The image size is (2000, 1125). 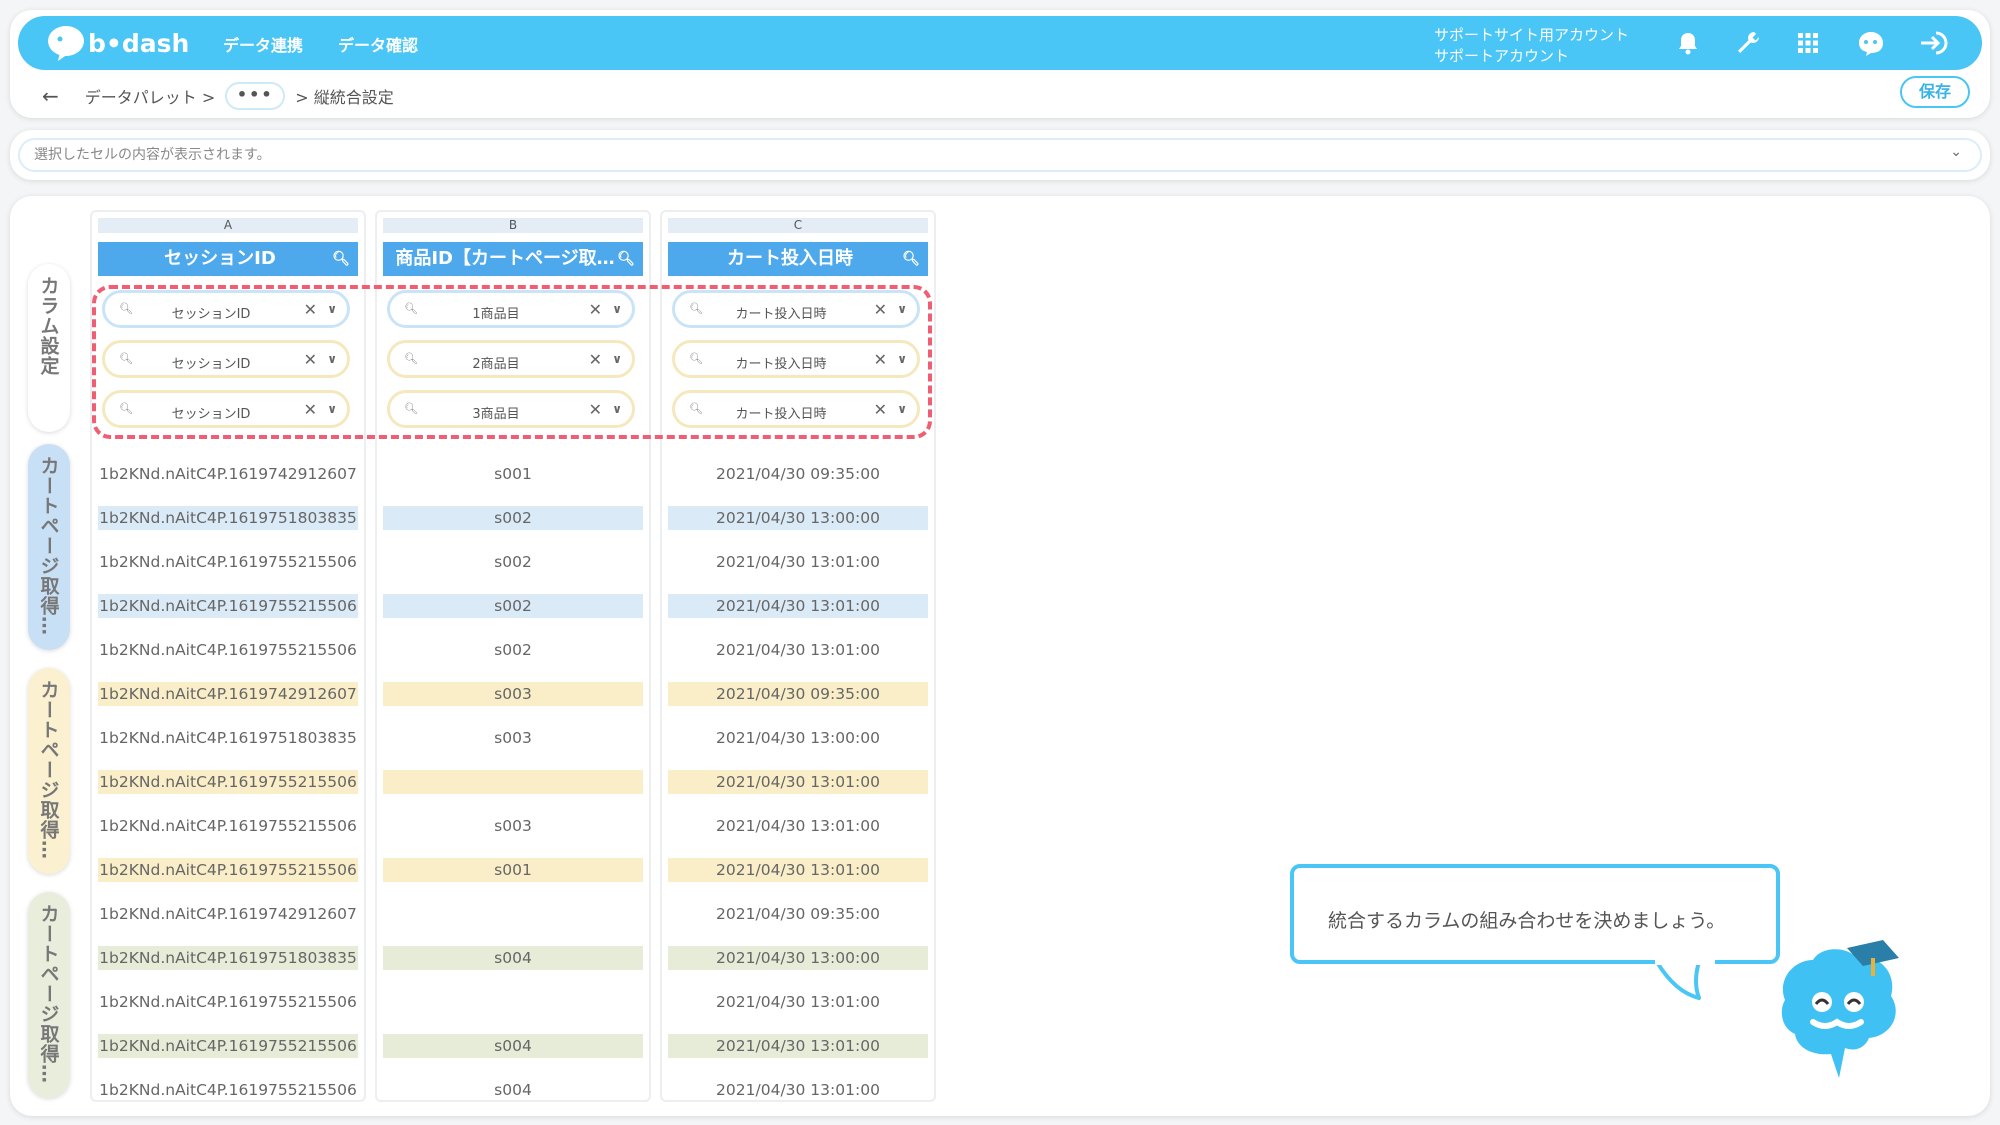 I want to click on mascot-icon, so click(x=1840, y=1009).